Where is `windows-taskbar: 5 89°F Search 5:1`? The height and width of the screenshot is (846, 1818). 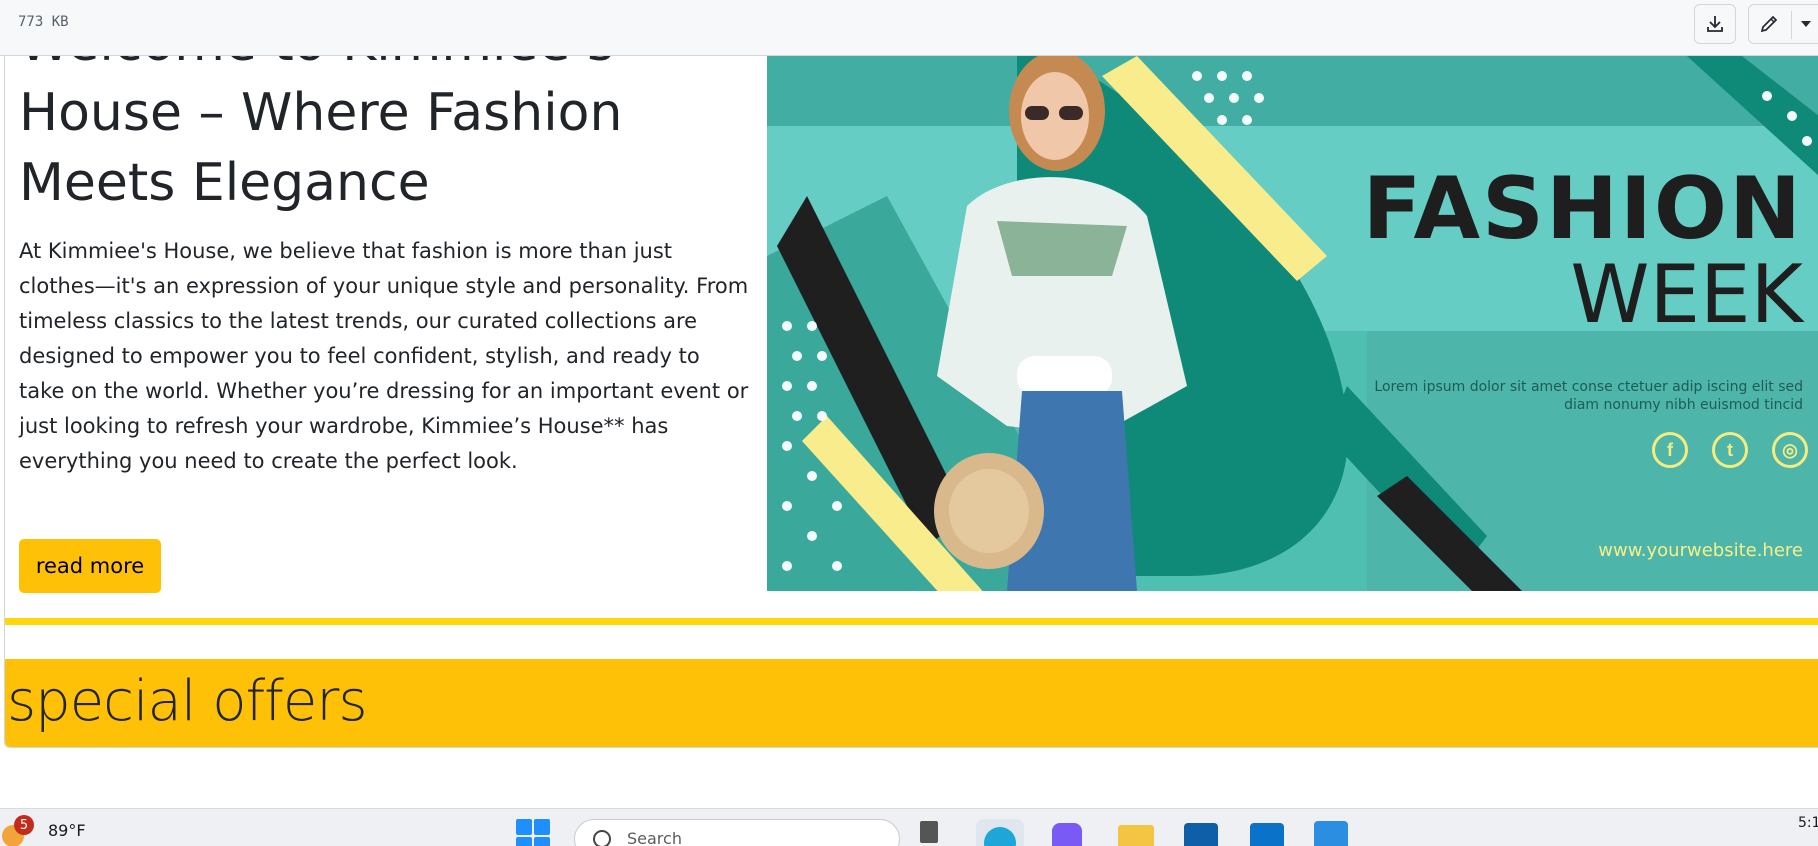 windows-taskbar: 5 89°F Search 5:1 is located at coordinates (909, 827).